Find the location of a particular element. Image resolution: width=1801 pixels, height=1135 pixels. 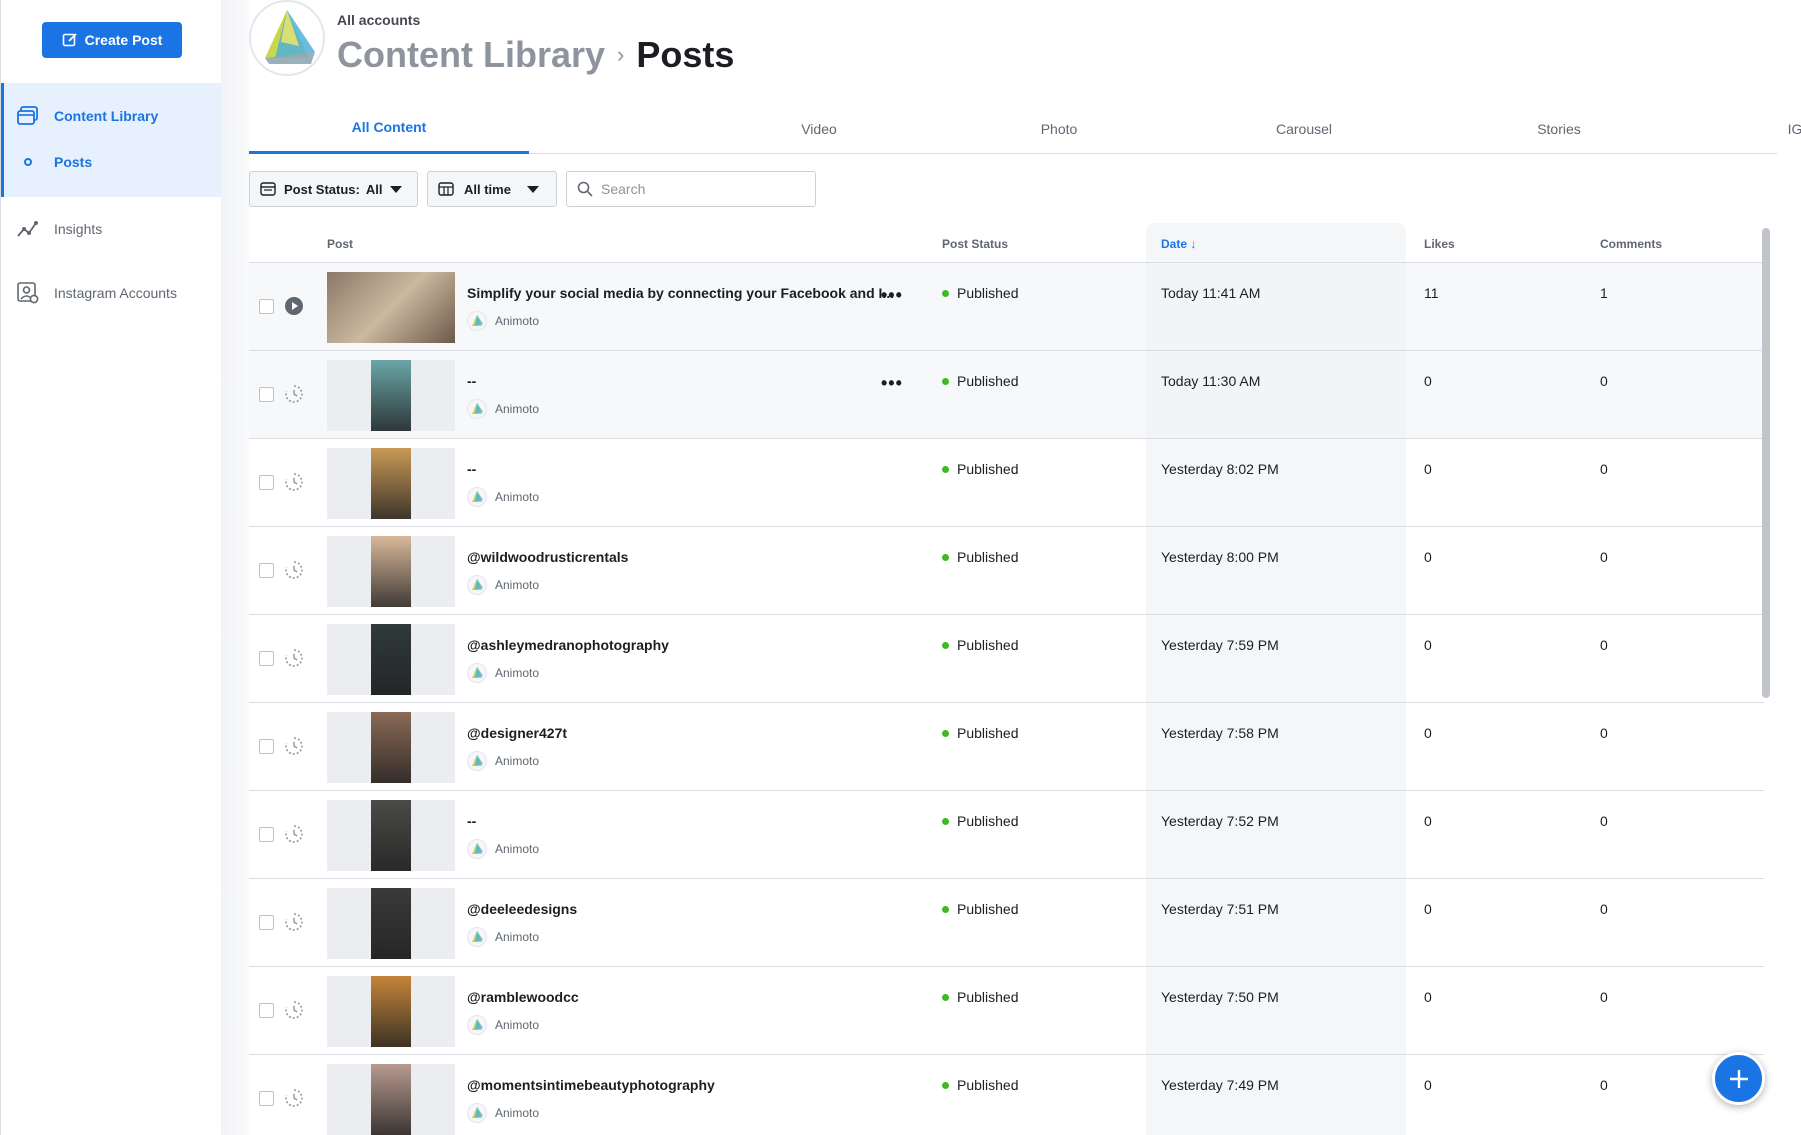

post-title: @wildwoodrusticrentals is located at coordinates (547, 557).